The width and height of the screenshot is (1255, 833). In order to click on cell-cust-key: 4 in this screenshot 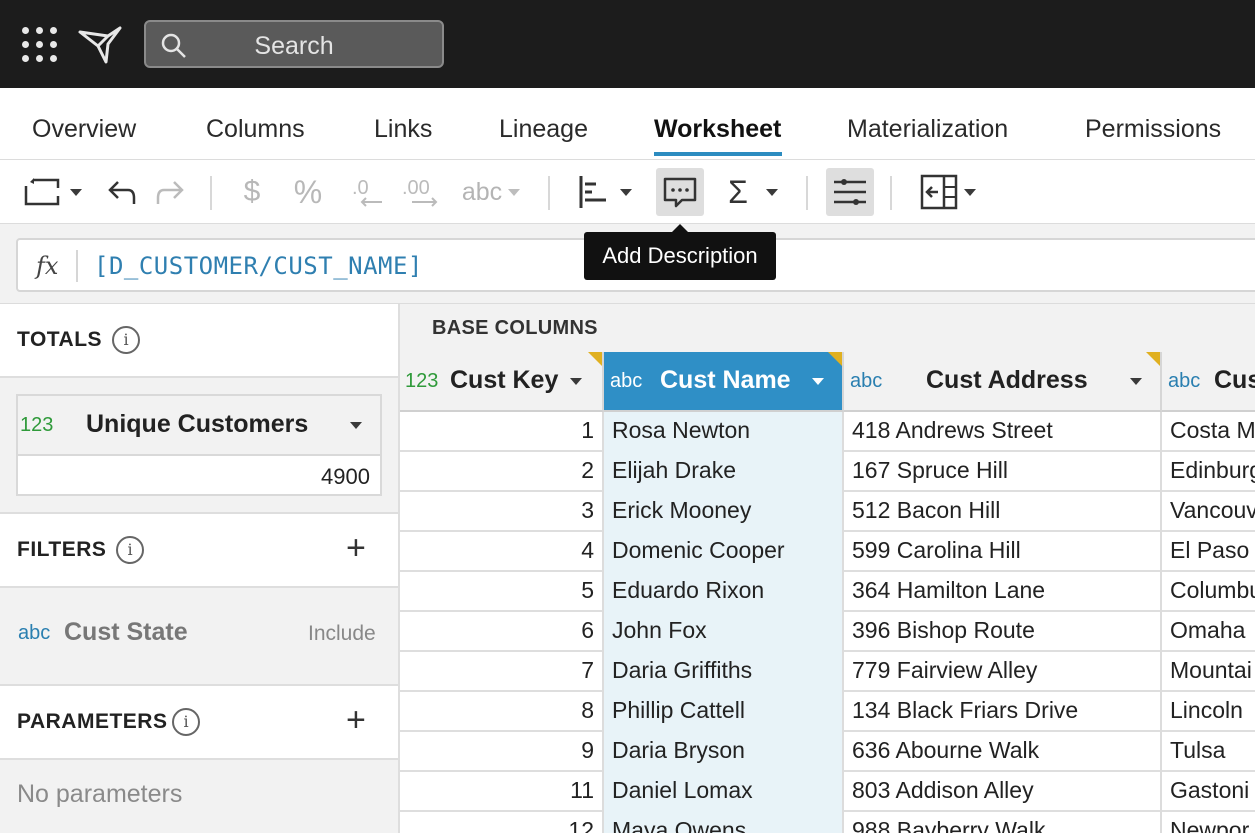, I will do `click(502, 552)`.